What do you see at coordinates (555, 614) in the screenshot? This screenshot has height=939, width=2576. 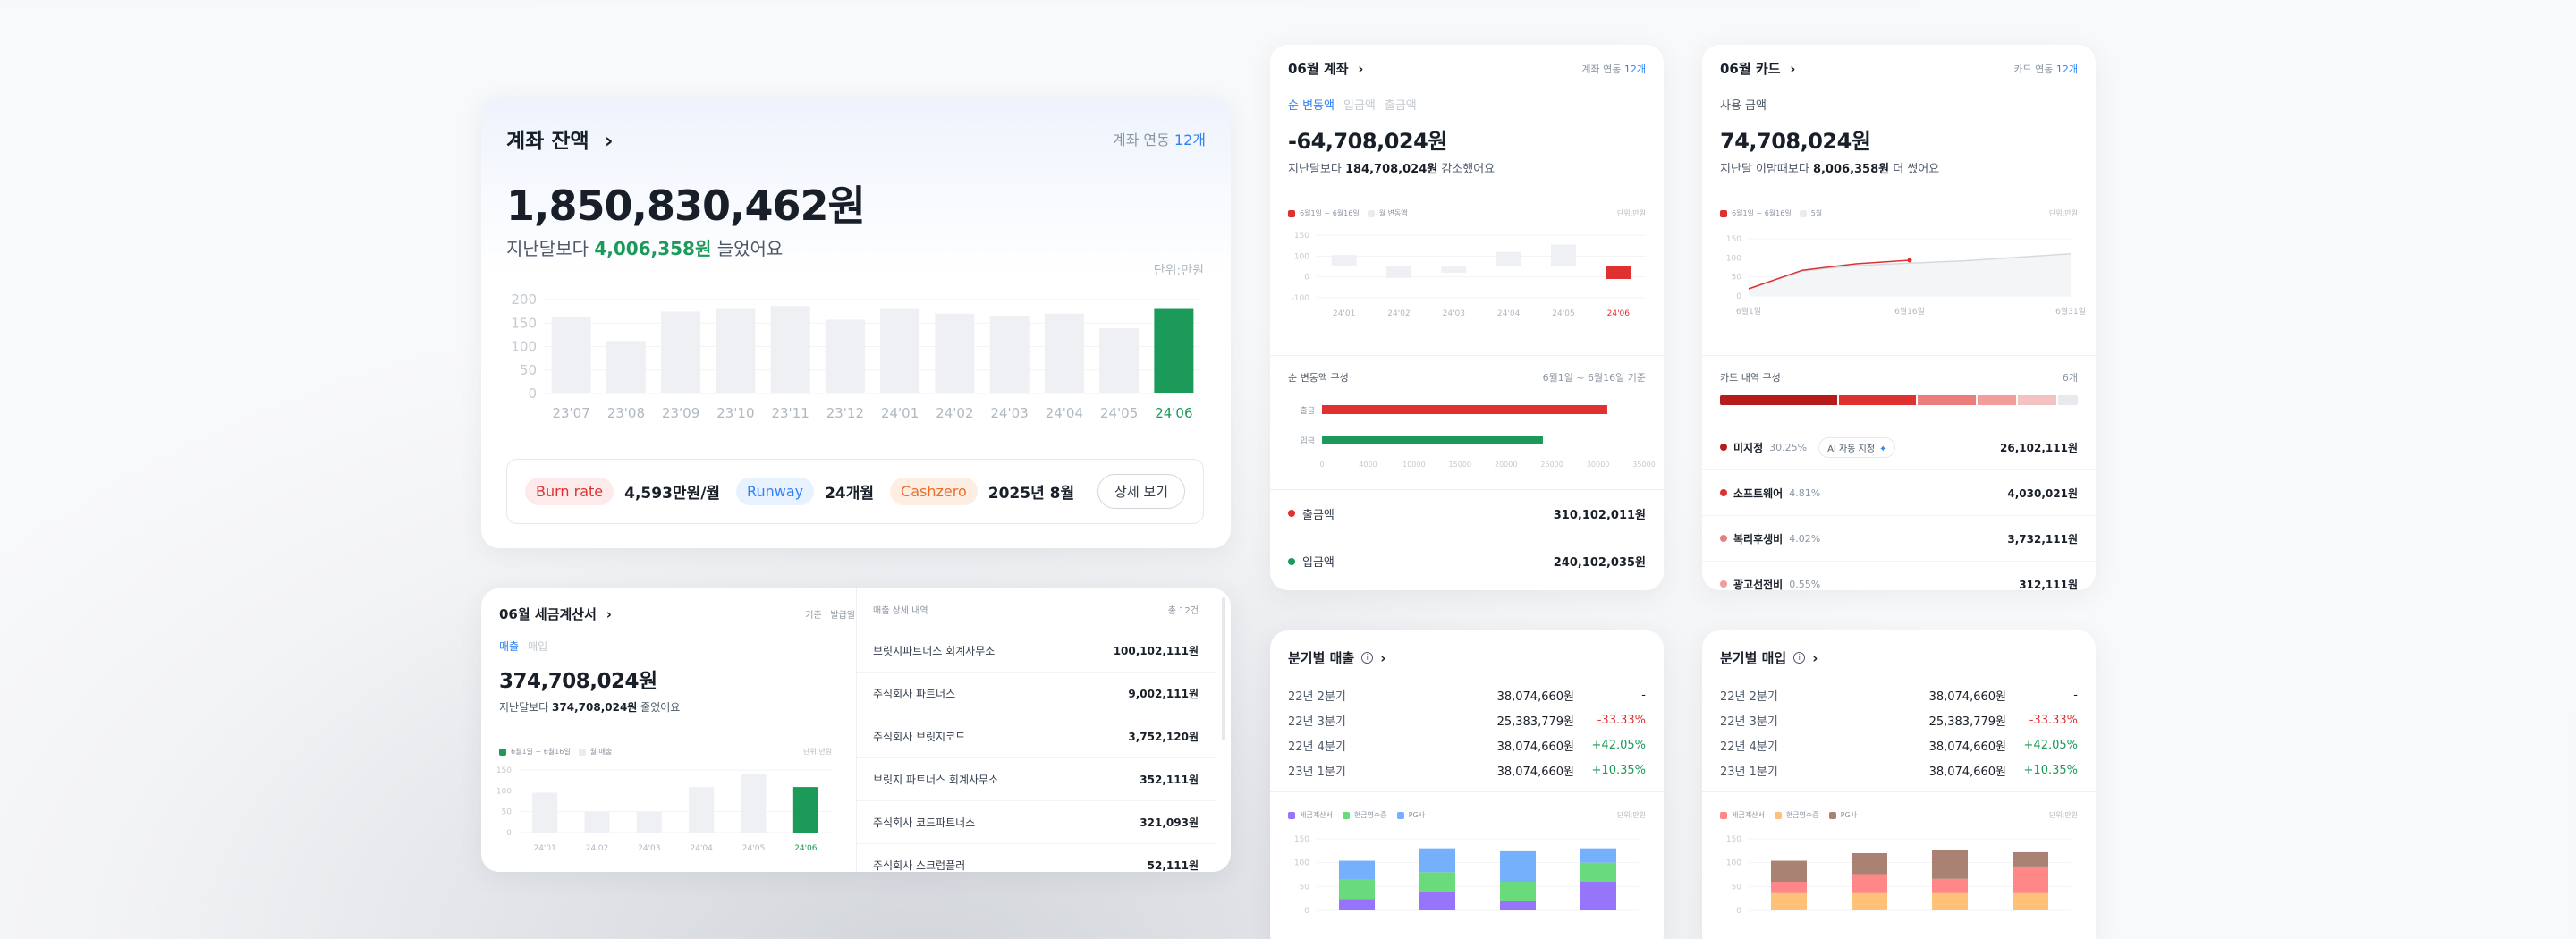 I see `tax-title-link: 06월 세금계산서 ›` at bounding box center [555, 614].